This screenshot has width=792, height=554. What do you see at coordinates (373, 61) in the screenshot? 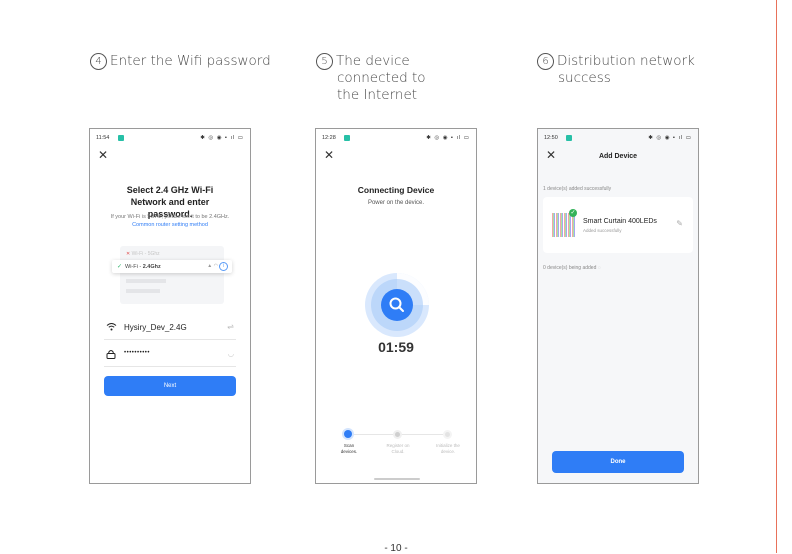
I see `step-text: The device` at bounding box center [373, 61].